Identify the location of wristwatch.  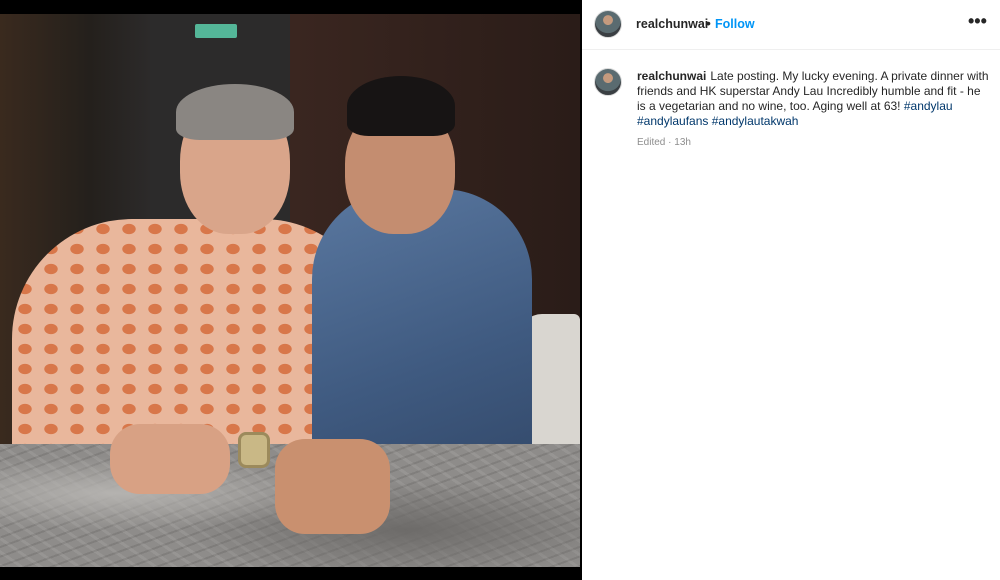
(254, 450).